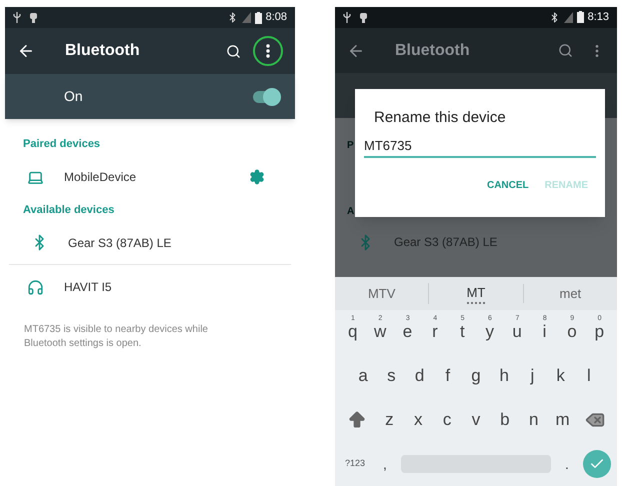 The height and width of the screenshot is (486, 622). Describe the element at coordinates (233, 51) in the screenshot. I see `search-icon` at that location.